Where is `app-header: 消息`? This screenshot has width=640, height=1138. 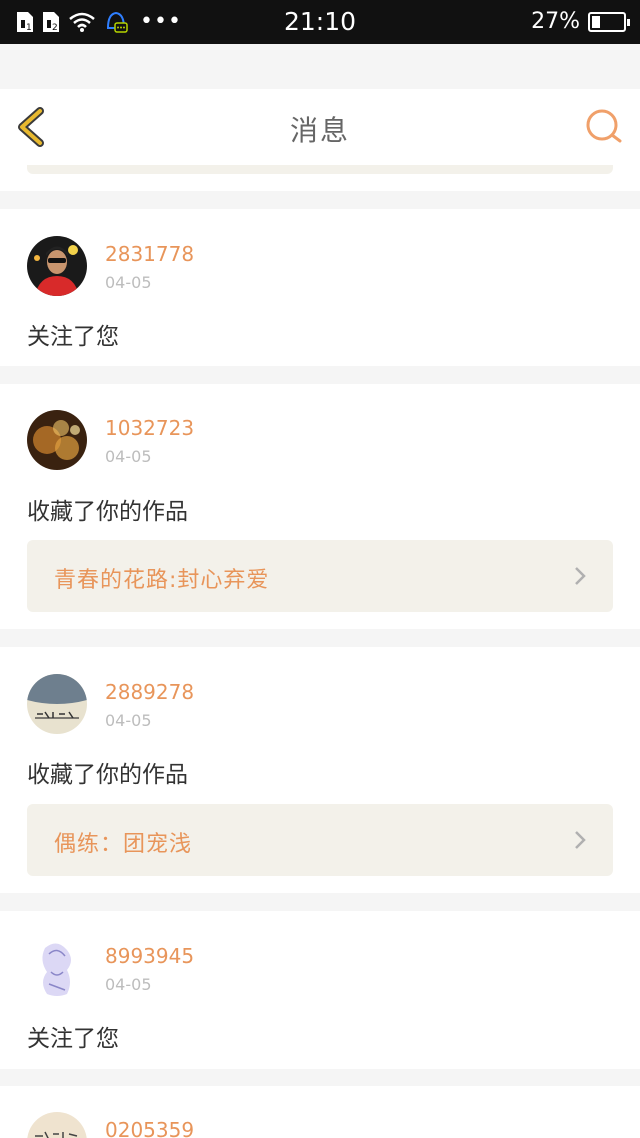 app-header: 消息 is located at coordinates (320, 127).